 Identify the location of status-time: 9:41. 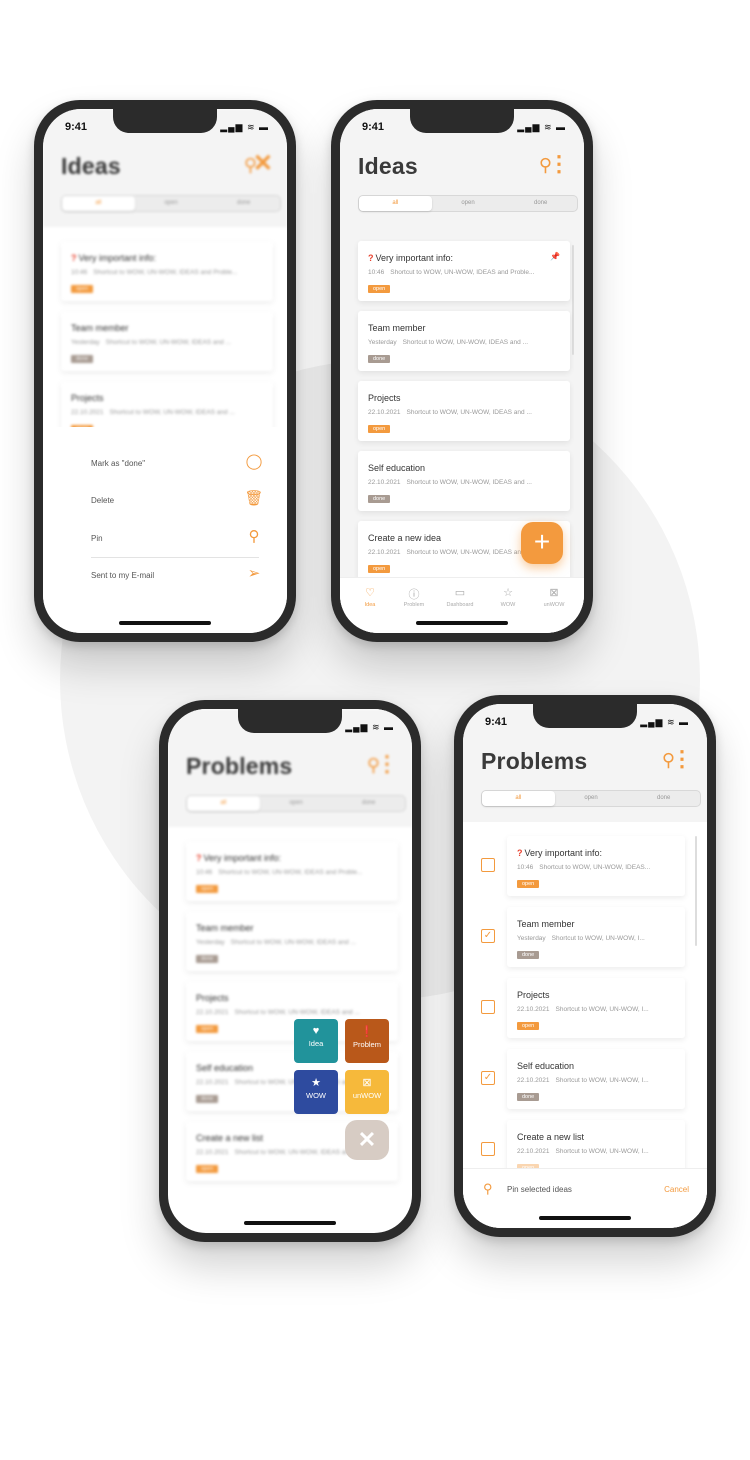
(373, 127).